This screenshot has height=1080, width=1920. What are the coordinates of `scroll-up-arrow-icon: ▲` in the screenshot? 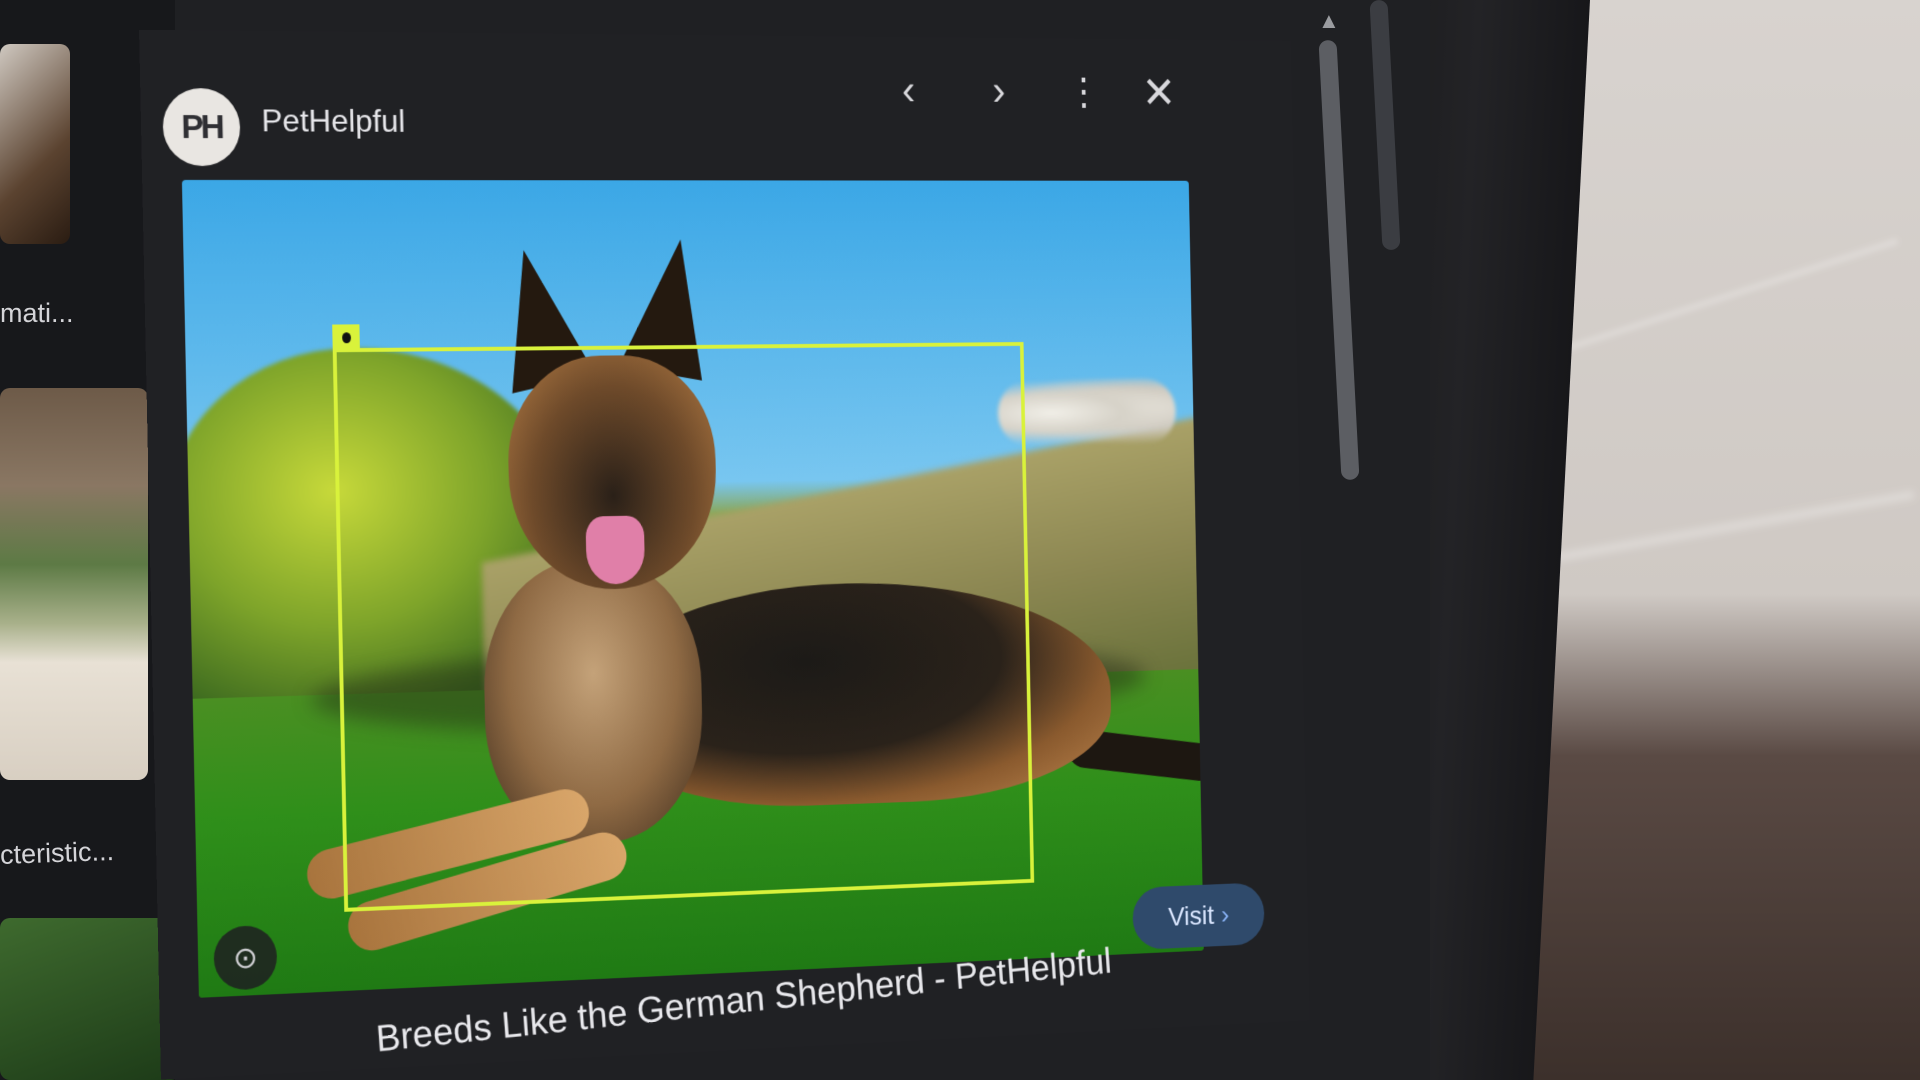 It's located at (1329, 21).